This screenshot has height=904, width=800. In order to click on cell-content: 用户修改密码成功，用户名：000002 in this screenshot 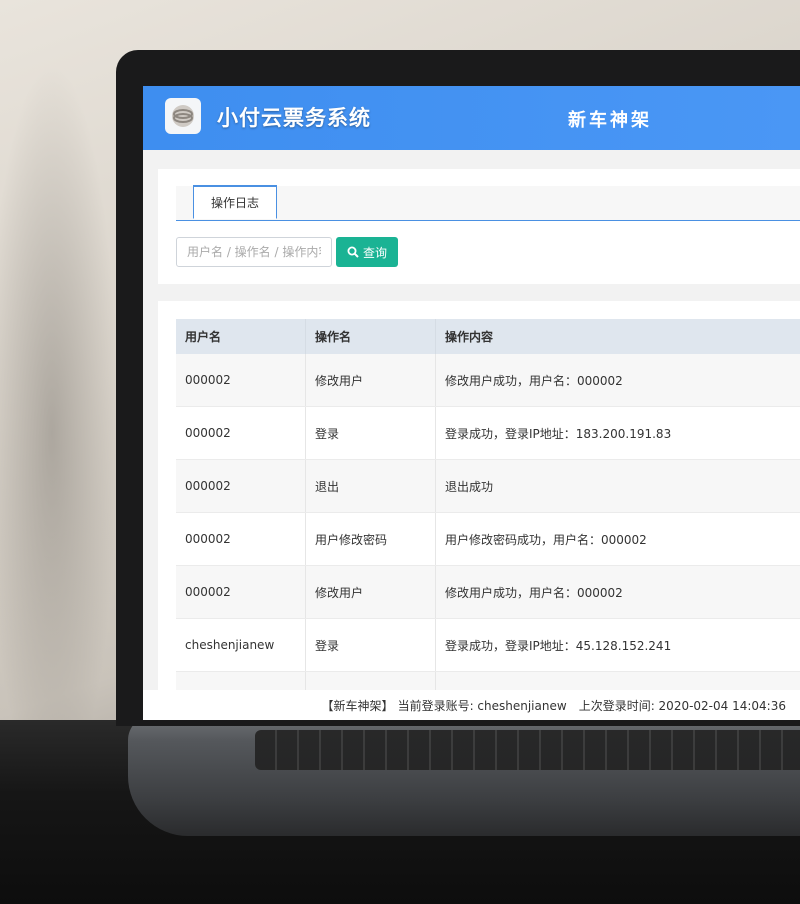, I will do `click(617, 539)`.